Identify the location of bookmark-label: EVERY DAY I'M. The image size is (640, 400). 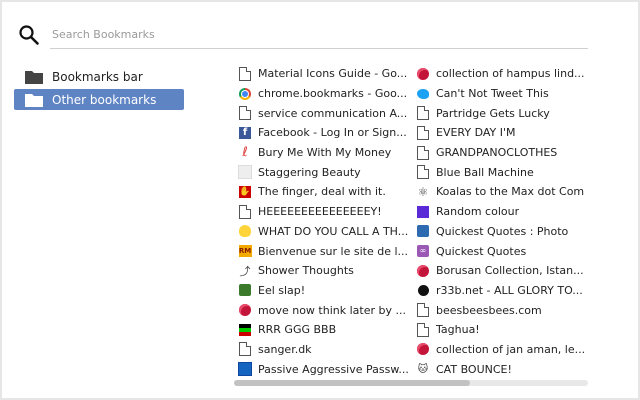
(476, 133).